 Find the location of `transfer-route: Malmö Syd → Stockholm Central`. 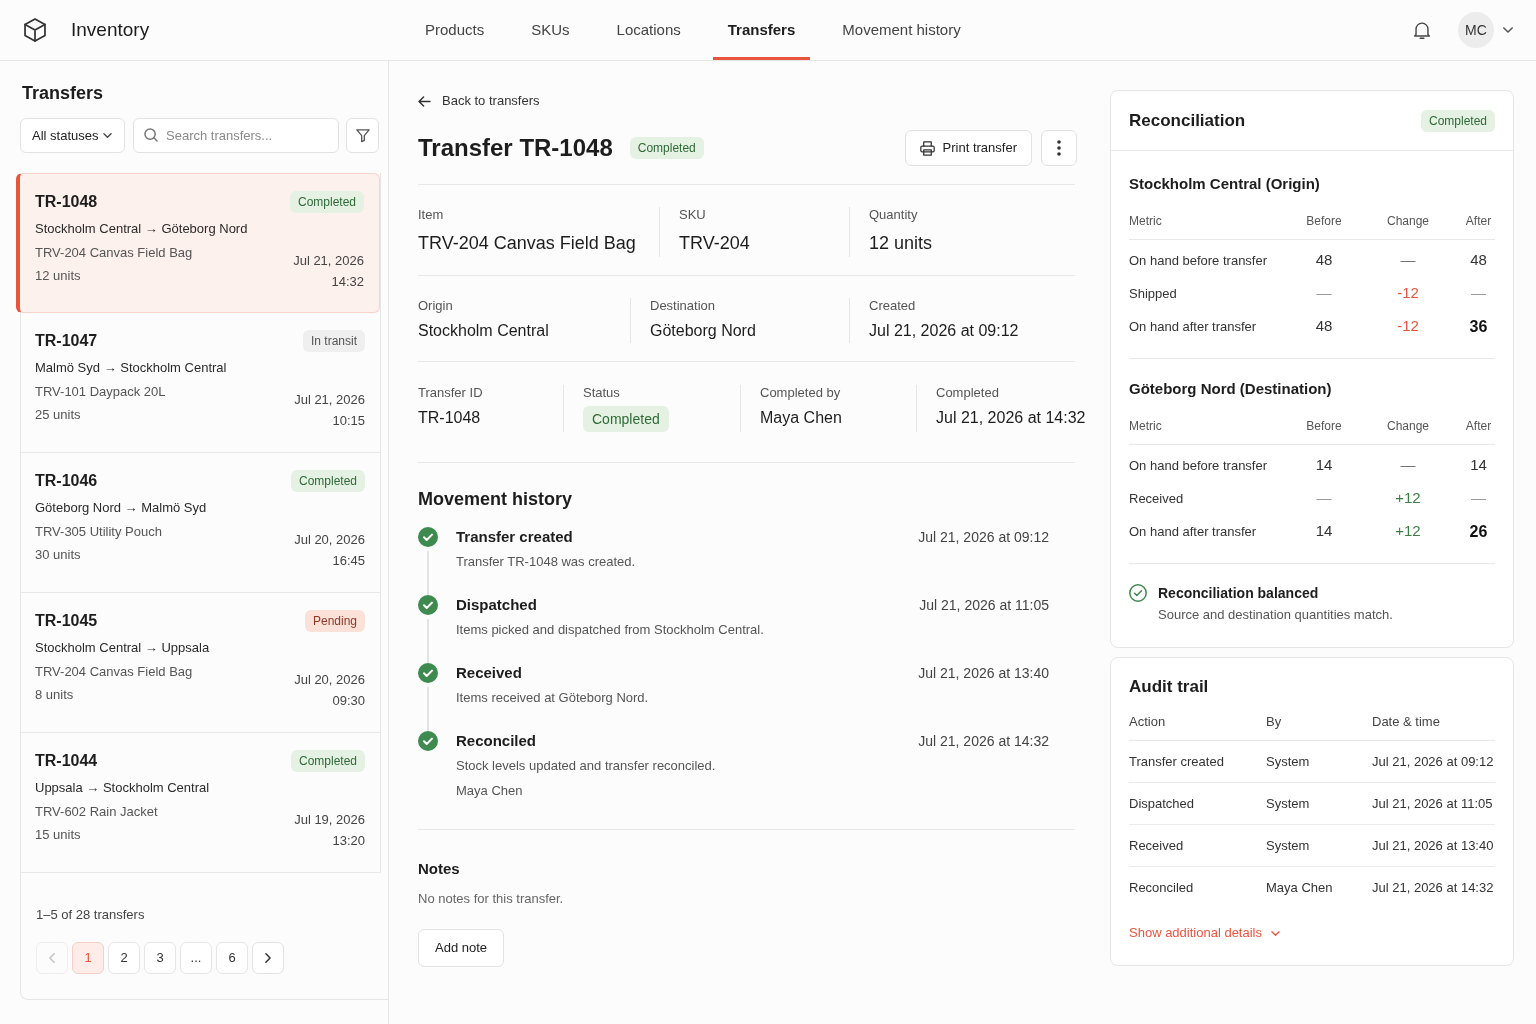

transfer-route: Malmö Syd → Stockholm Central is located at coordinates (131, 368).